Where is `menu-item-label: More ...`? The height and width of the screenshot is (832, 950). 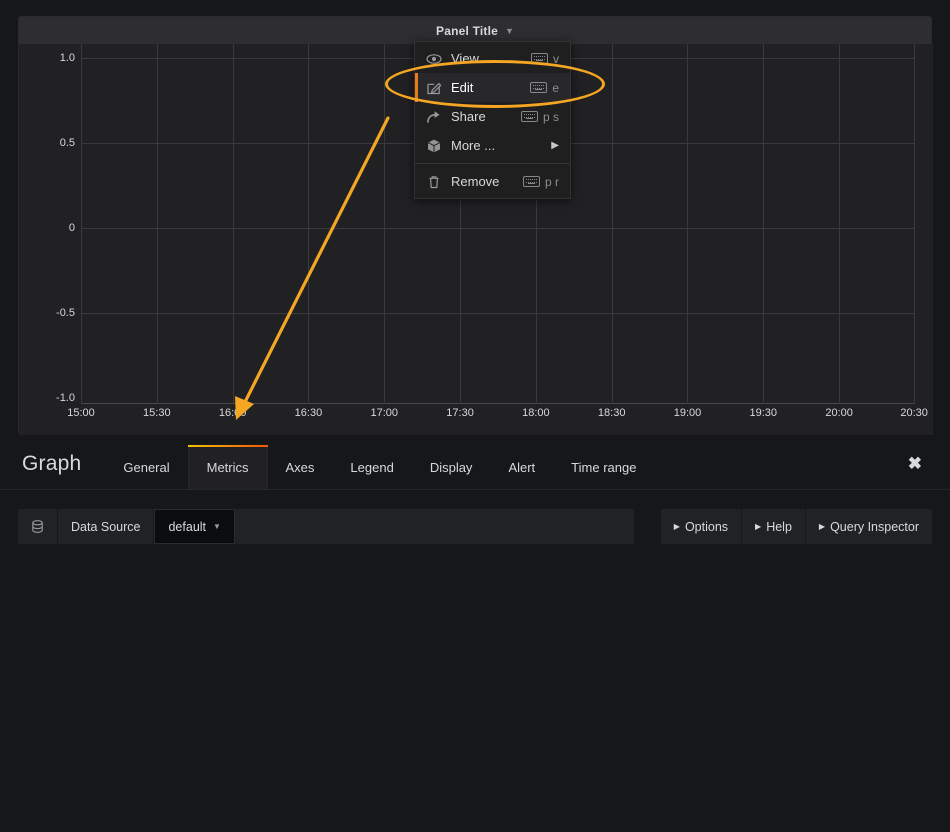
menu-item-label: More ... is located at coordinates (473, 145).